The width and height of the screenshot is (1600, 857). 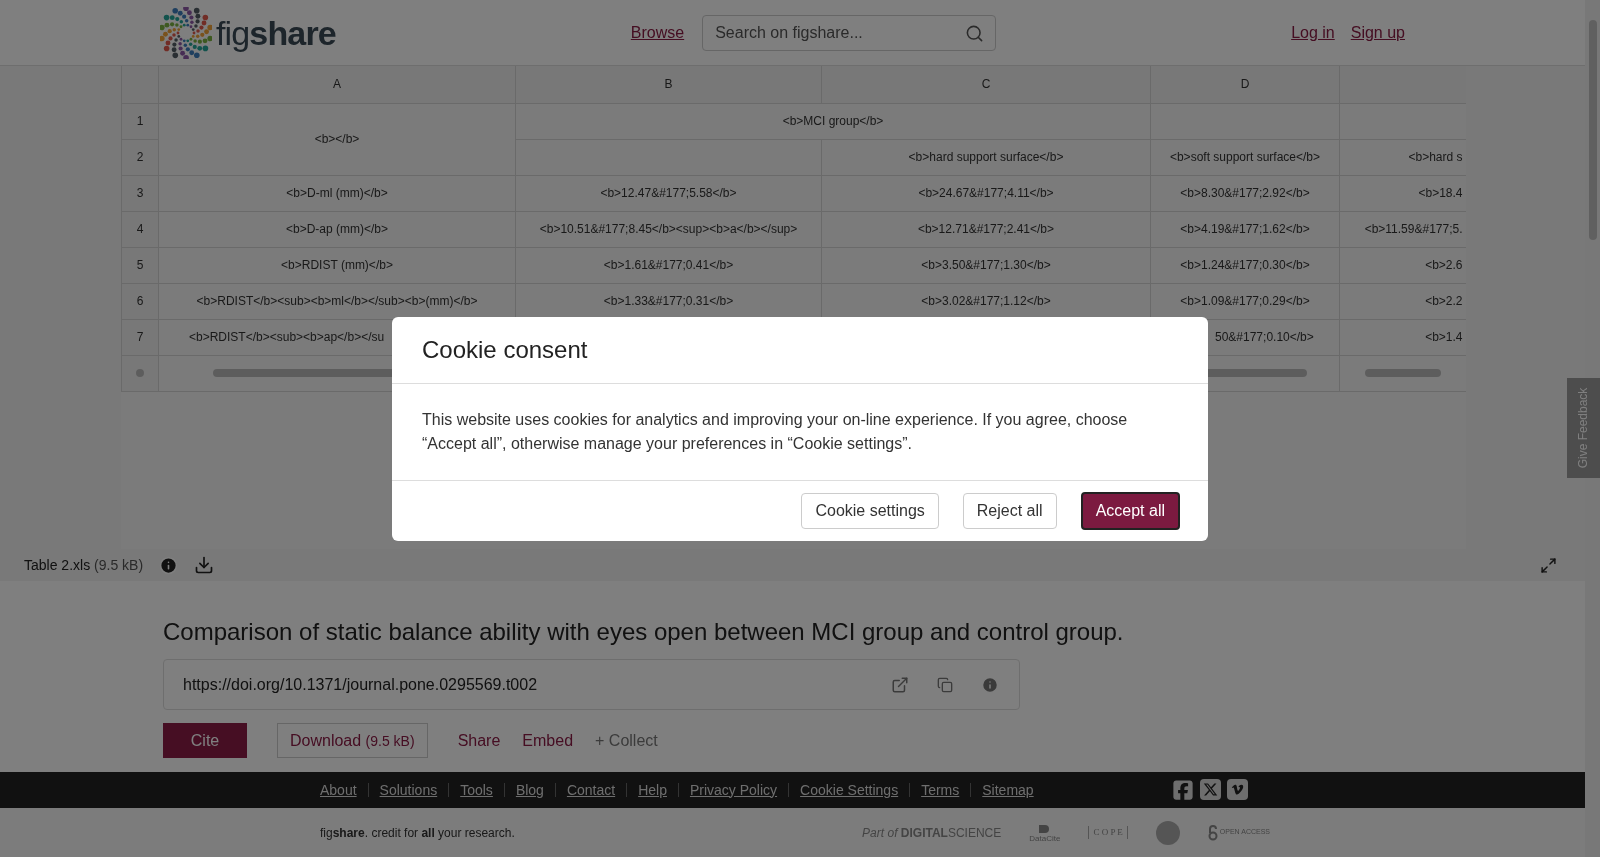 What do you see at coordinates (186, 32) in the screenshot?
I see `logo-icon` at bounding box center [186, 32].